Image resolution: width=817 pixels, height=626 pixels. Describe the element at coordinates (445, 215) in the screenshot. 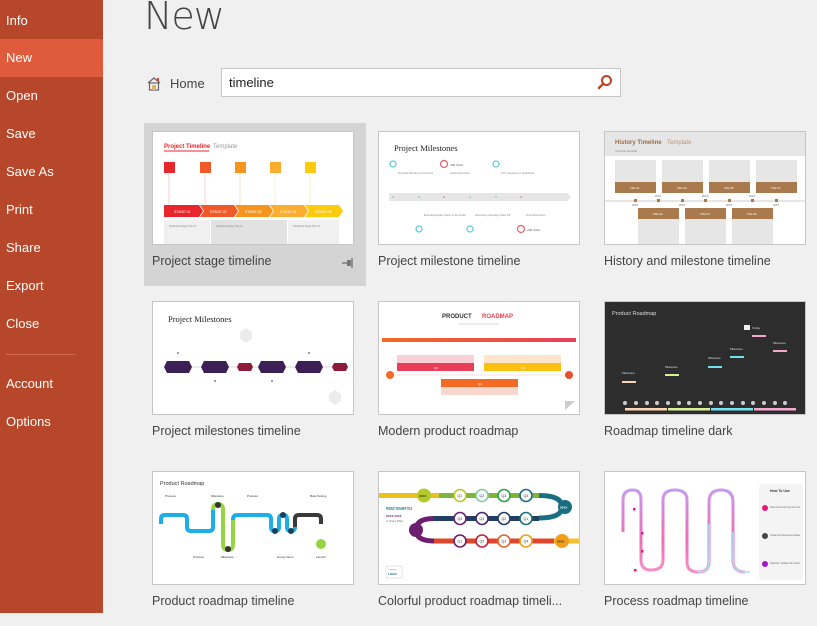

I see `milestone-note: Beta Registration Opens to the Public` at that location.